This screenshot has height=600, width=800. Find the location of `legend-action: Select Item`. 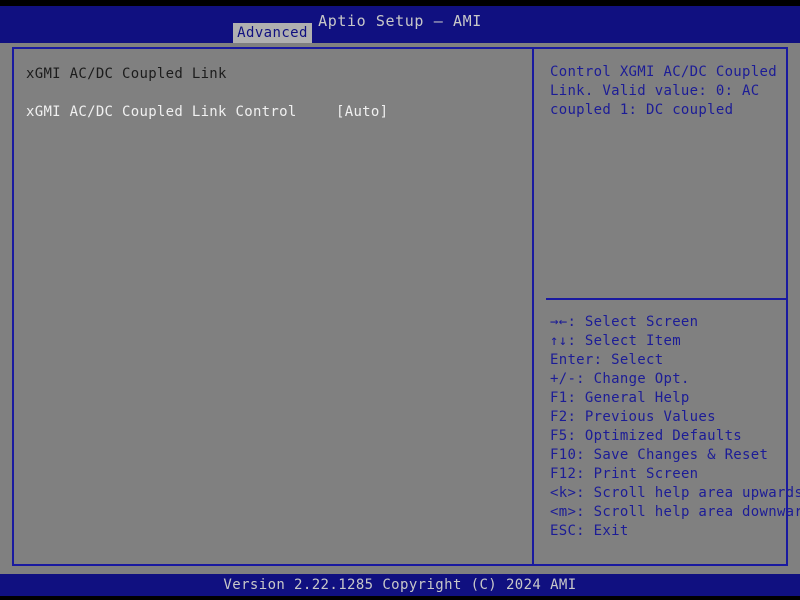

legend-action: Select Item is located at coordinates (628, 341).